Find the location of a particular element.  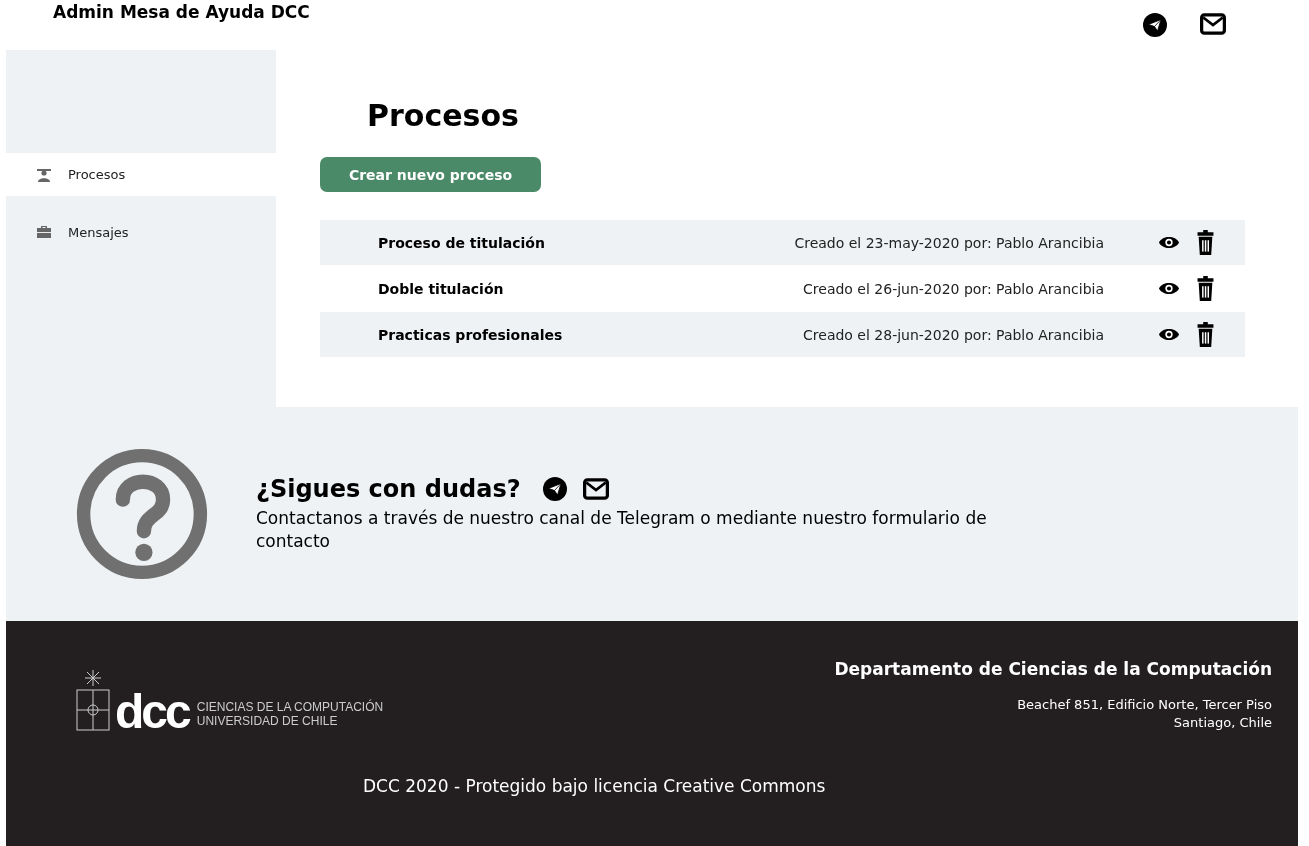

process-name: Practicas profesionales is located at coordinates (471, 334).